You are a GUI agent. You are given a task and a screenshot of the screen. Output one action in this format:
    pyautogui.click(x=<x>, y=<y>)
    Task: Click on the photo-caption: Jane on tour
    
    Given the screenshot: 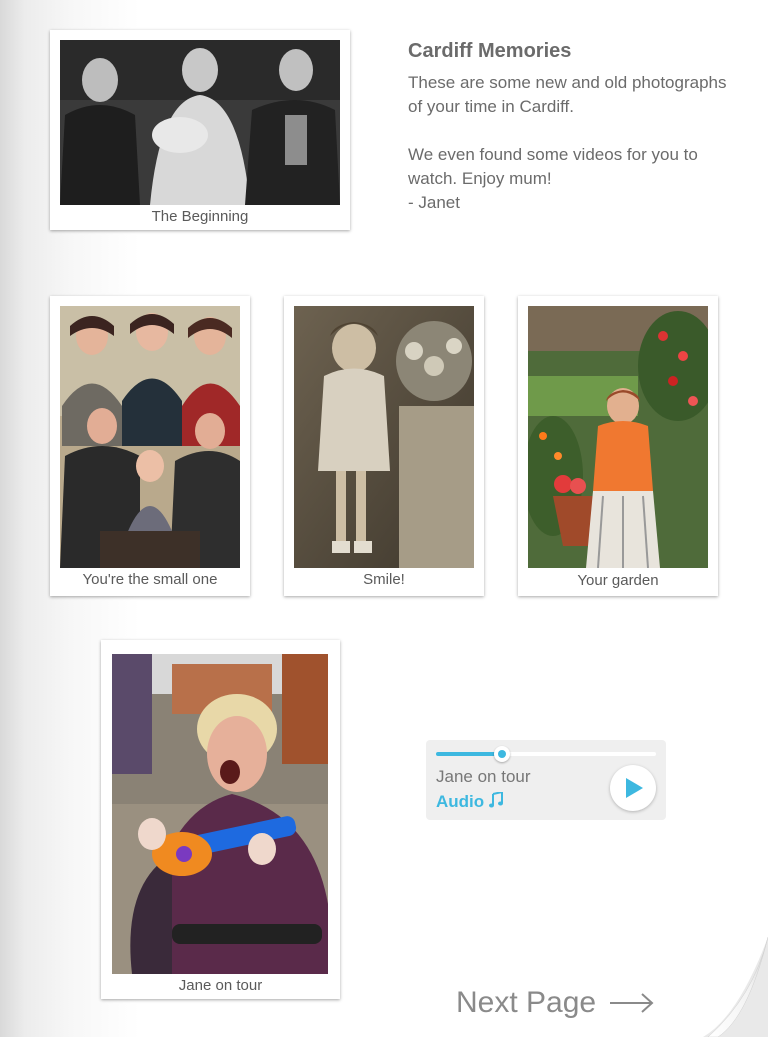 What is the action you would take?
    pyautogui.click(x=220, y=985)
    